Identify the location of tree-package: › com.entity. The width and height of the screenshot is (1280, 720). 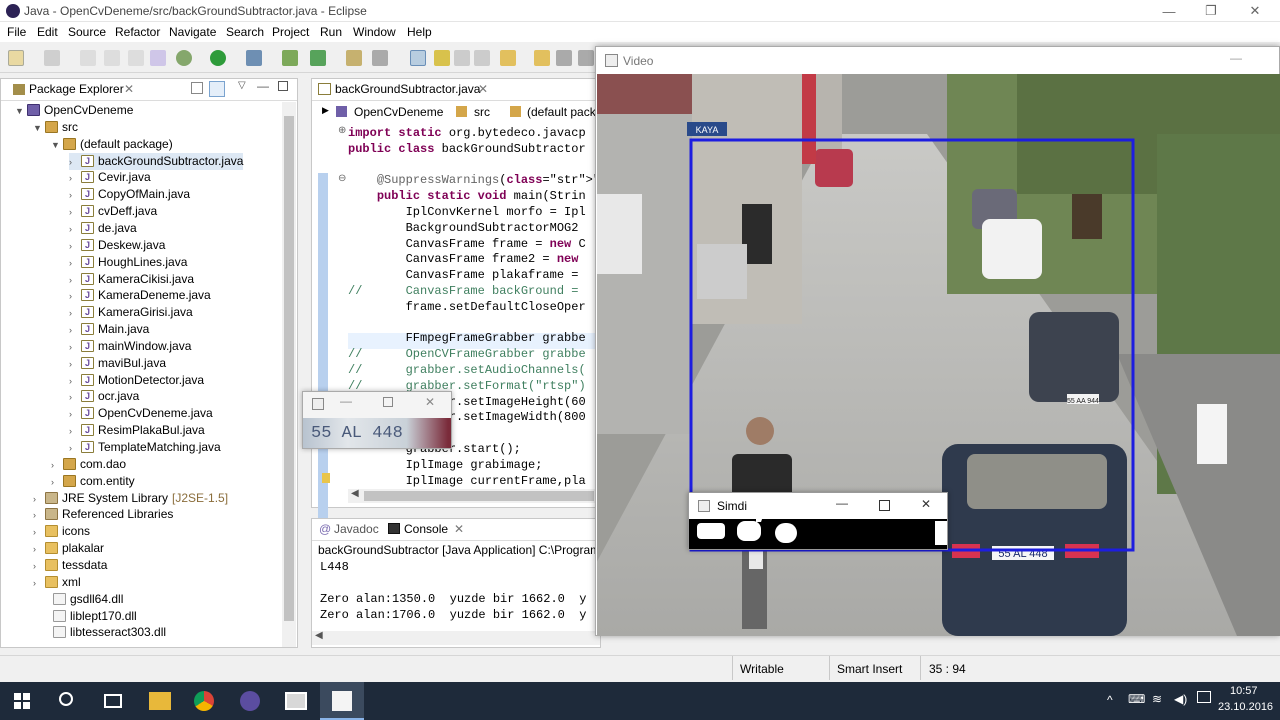
(93, 481).